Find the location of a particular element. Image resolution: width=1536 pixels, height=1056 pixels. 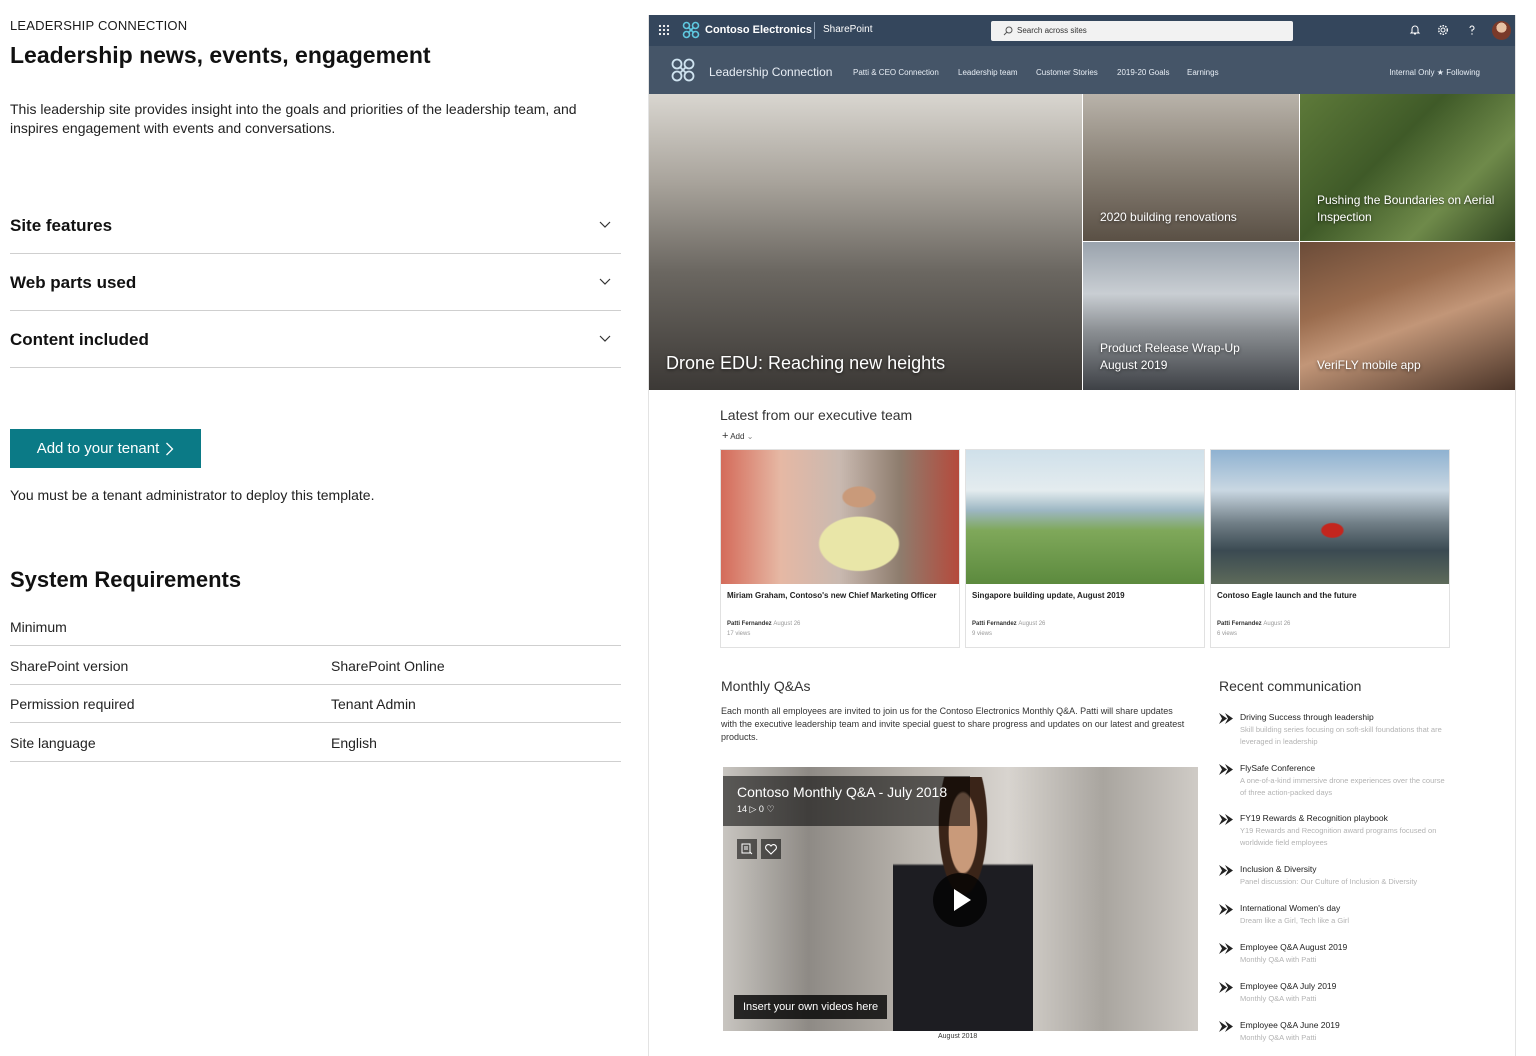

recent-section-title: Recent communication is located at coordinates (1290, 686).